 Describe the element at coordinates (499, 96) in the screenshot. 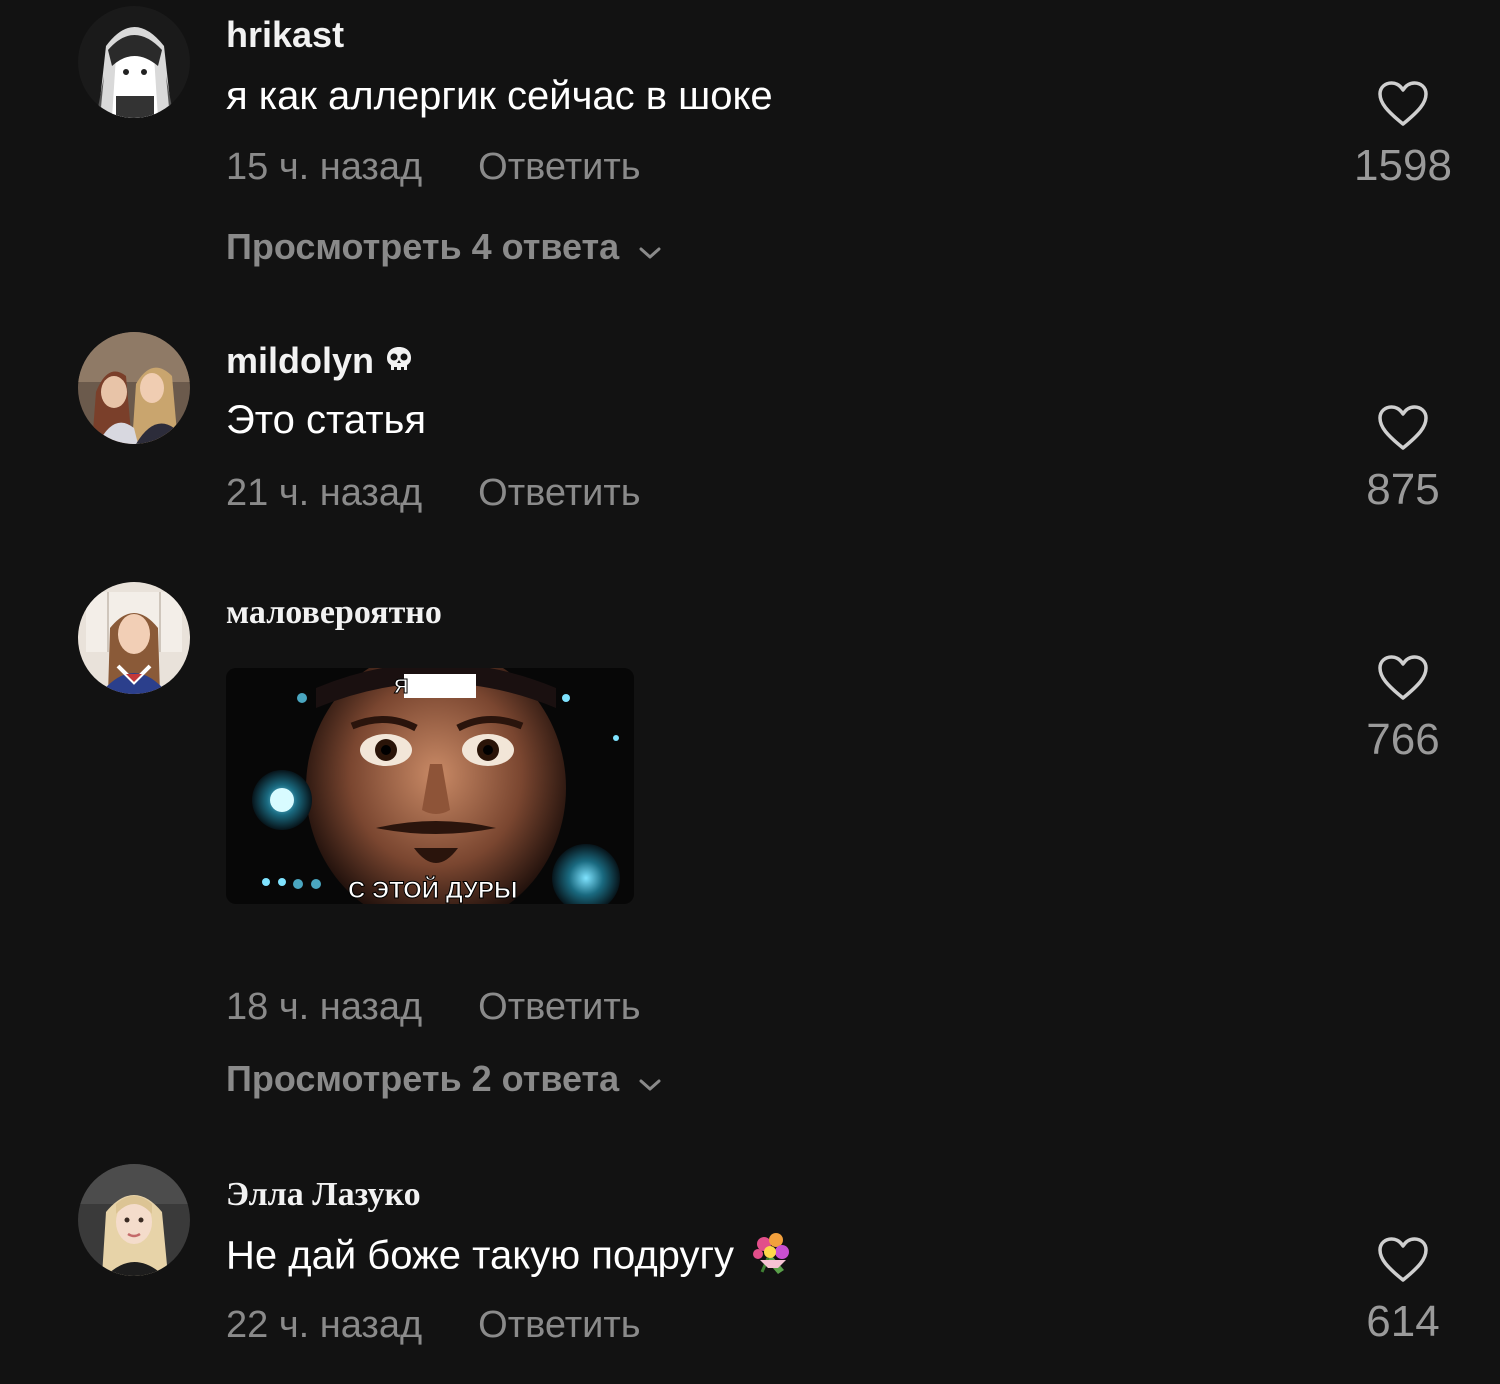

I see `comment-text: я как аллергик сейчас в шоке` at that location.